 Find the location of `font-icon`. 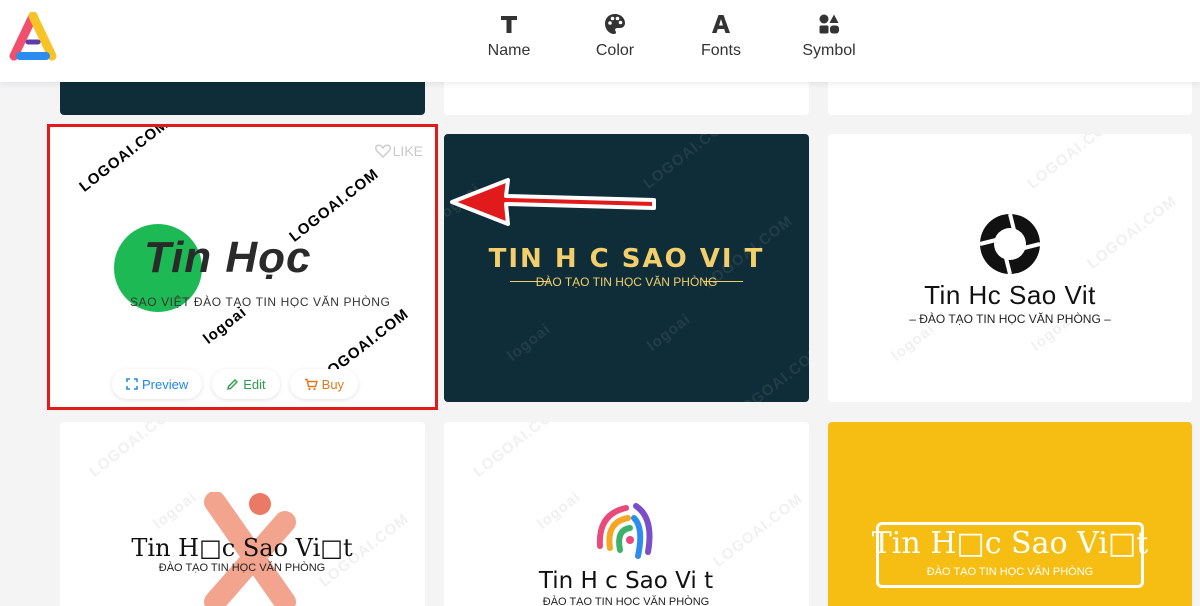

font-icon is located at coordinates (721, 24).